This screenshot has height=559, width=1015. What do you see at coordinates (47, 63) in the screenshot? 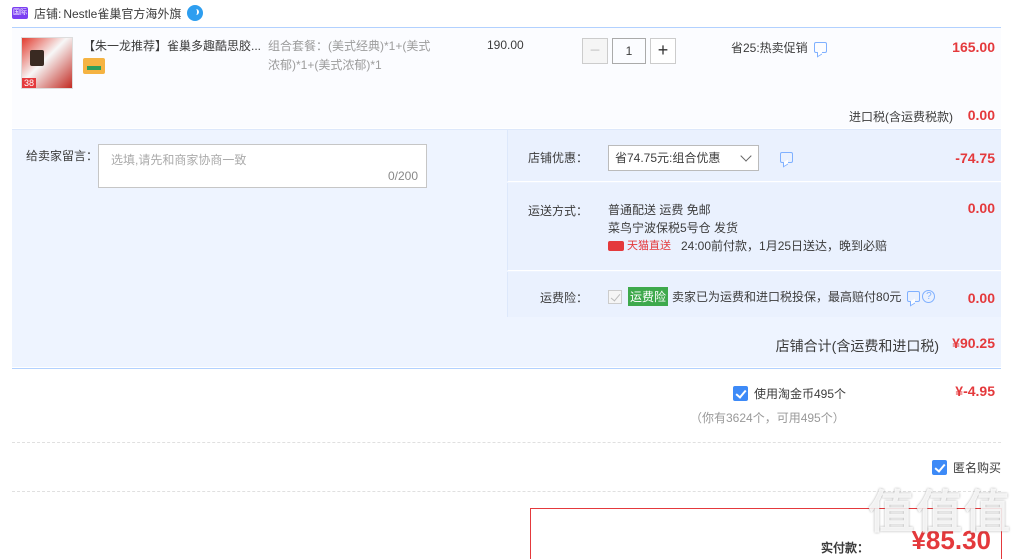
I see `product-thumbnail` at bounding box center [47, 63].